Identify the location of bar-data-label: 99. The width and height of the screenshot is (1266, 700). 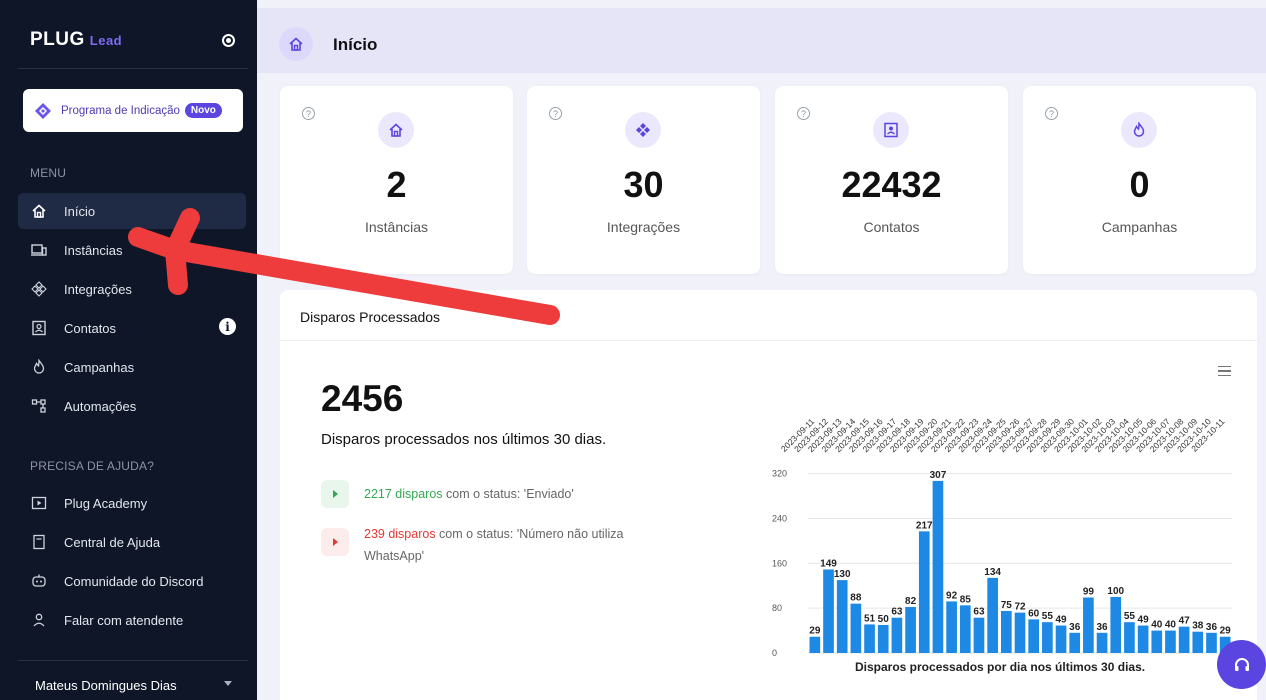
(1089, 592).